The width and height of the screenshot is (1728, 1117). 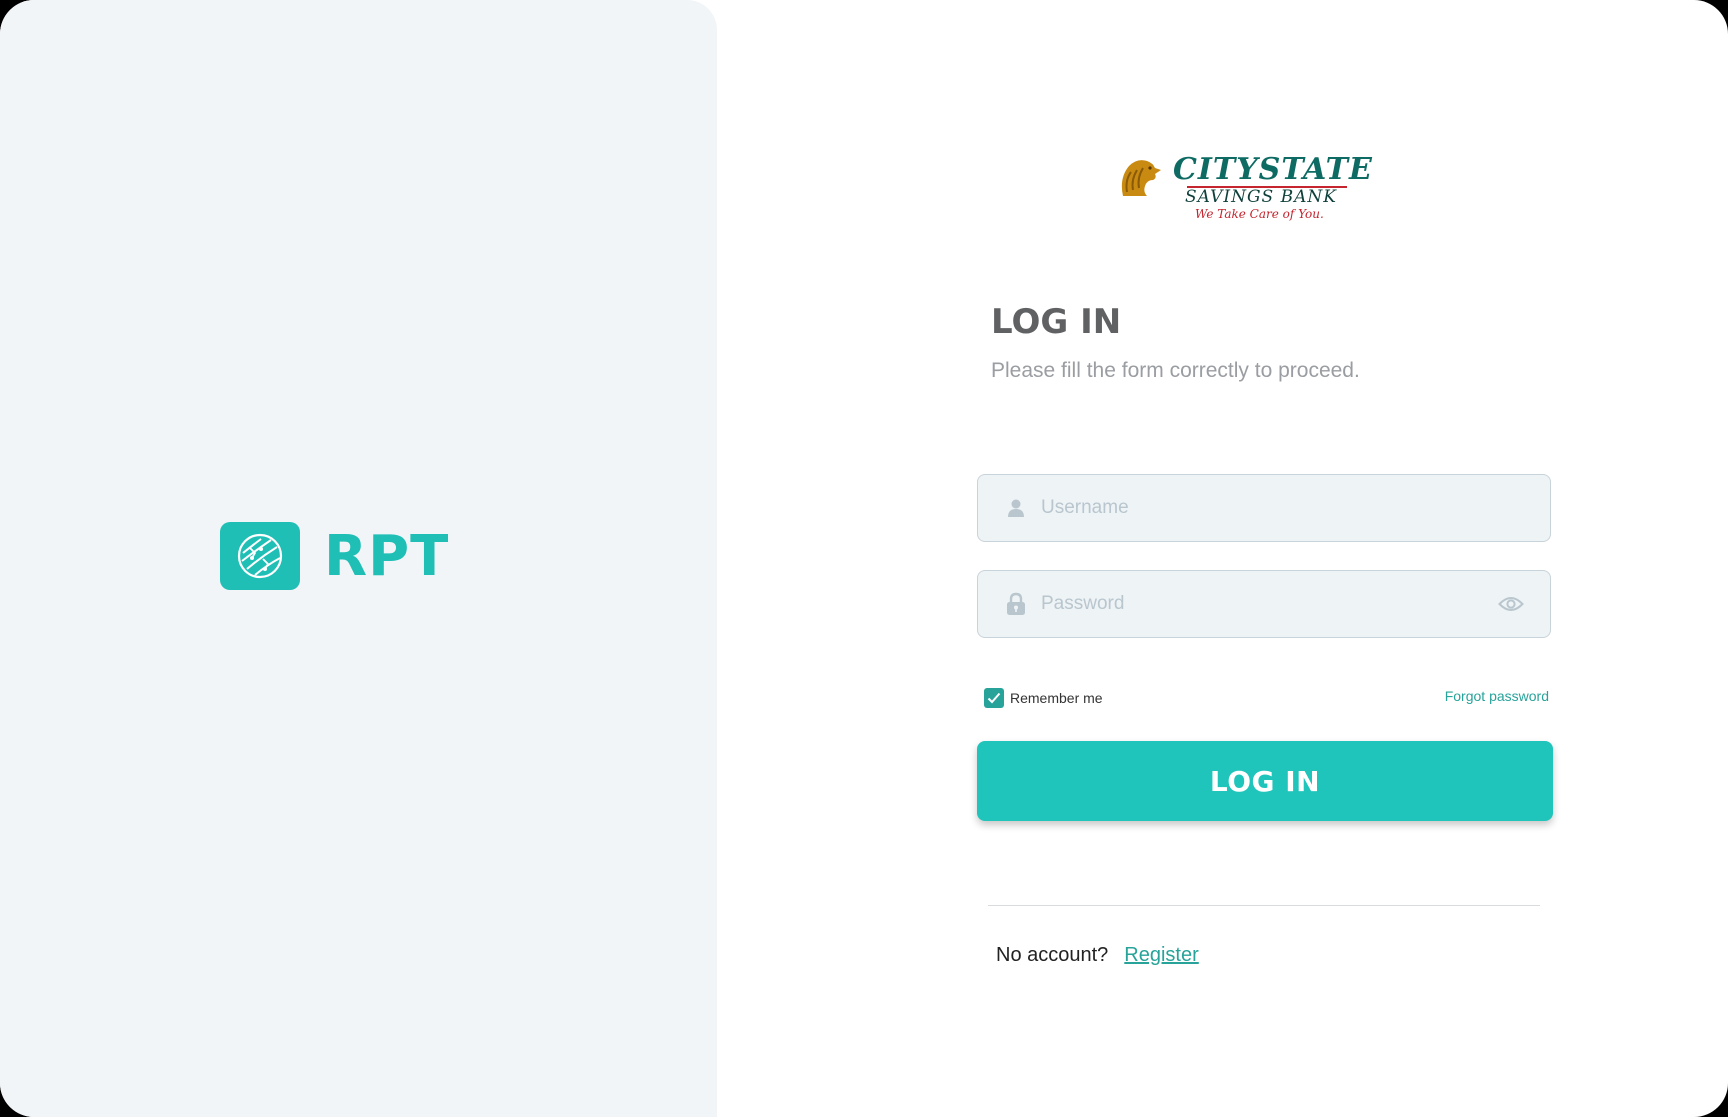 What do you see at coordinates (1264, 905) in the screenshot?
I see `divider` at bounding box center [1264, 905].